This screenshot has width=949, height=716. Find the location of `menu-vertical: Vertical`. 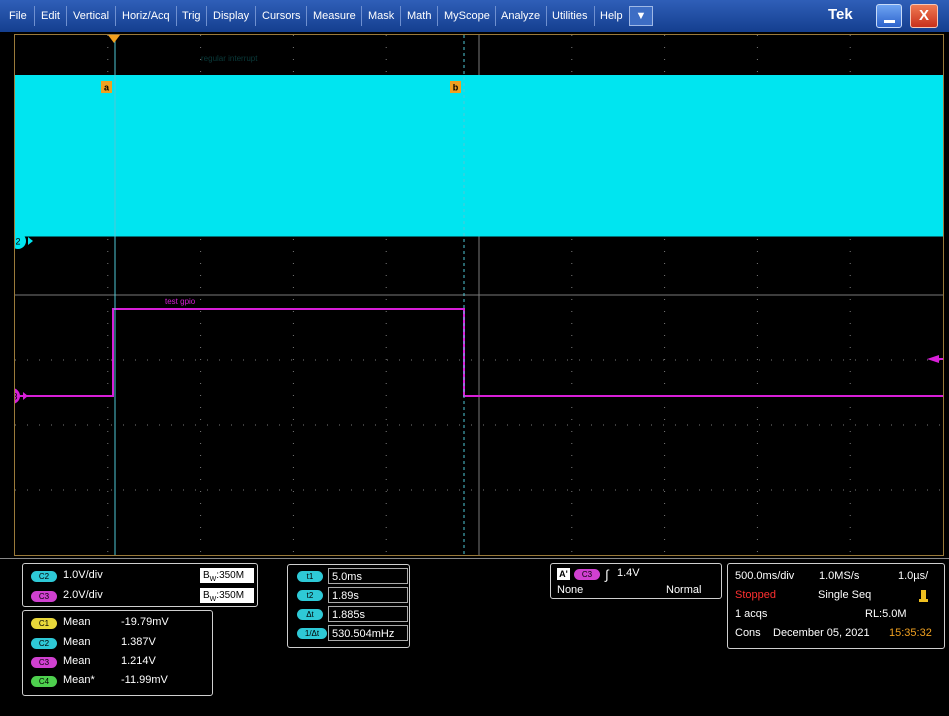

menu-vertical: Vertical is located at coordinates (91, 16).